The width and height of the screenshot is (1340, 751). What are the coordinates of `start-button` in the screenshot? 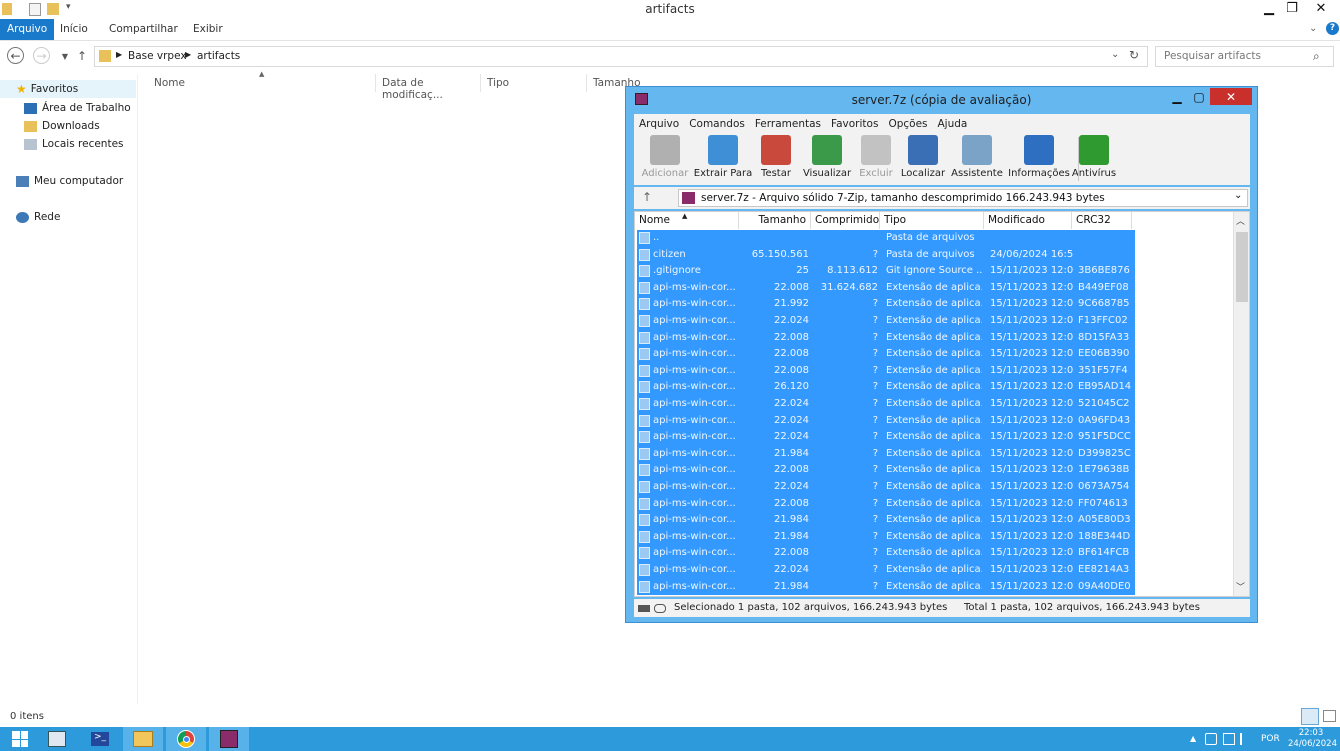 It's located at (20, 739).